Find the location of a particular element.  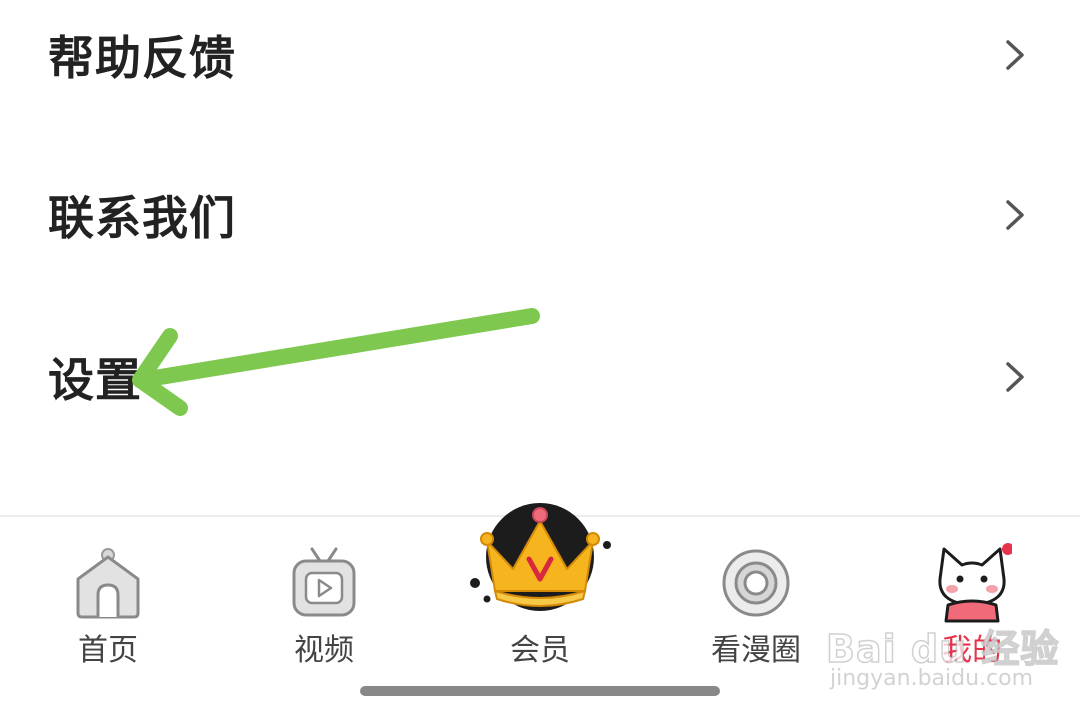

tab-home: 首页 is located at coordinates (108, 617).